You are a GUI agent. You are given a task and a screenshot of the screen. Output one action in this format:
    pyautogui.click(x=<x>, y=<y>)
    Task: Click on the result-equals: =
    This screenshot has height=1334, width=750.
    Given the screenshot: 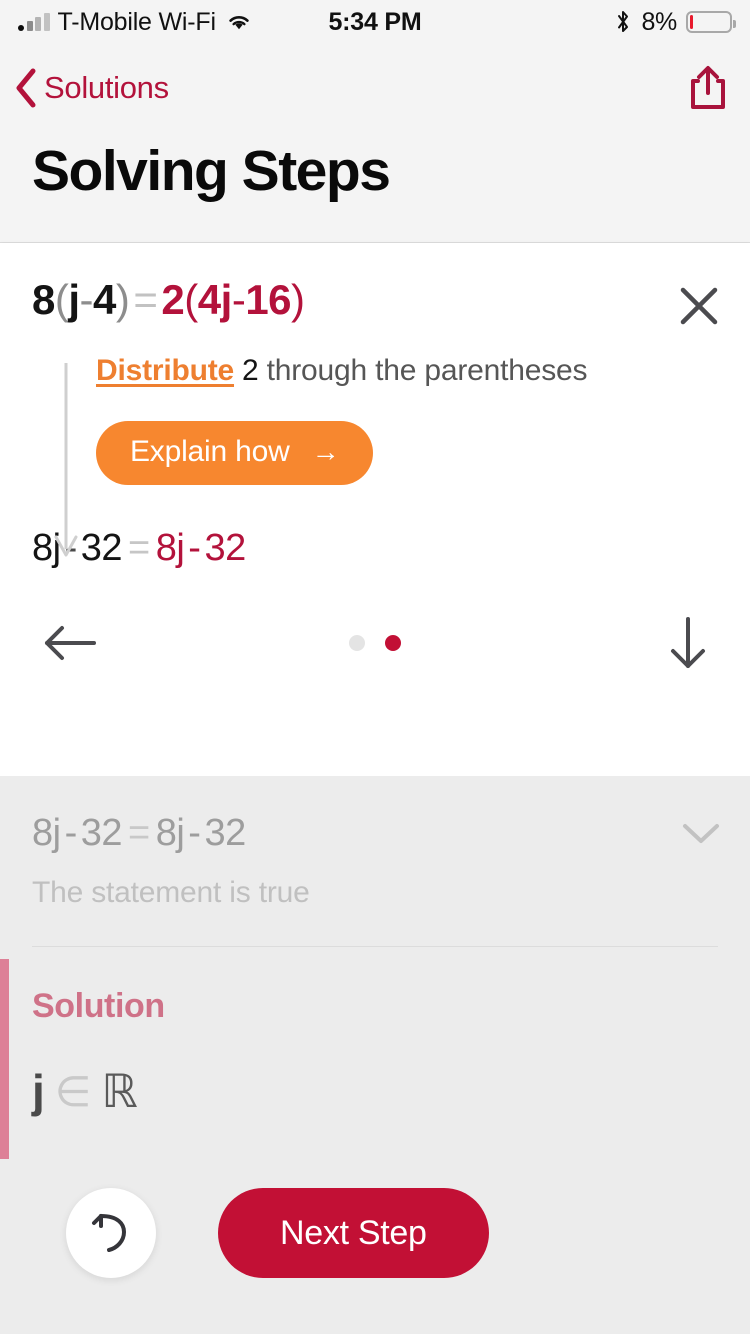 What is the action you would take?
    pyautogui.click(x=139, y=547)
    